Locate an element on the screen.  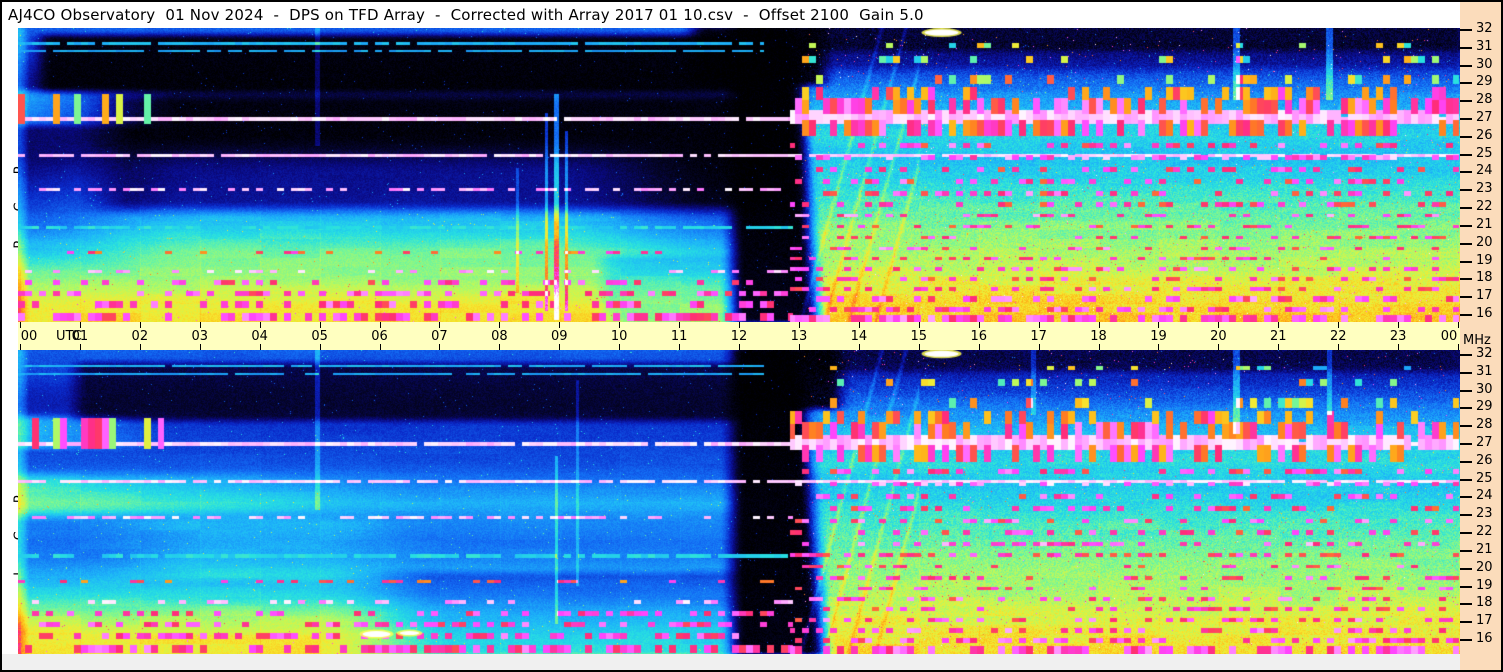
time-tick-label: 23 is located at coordinates (1398, 336).